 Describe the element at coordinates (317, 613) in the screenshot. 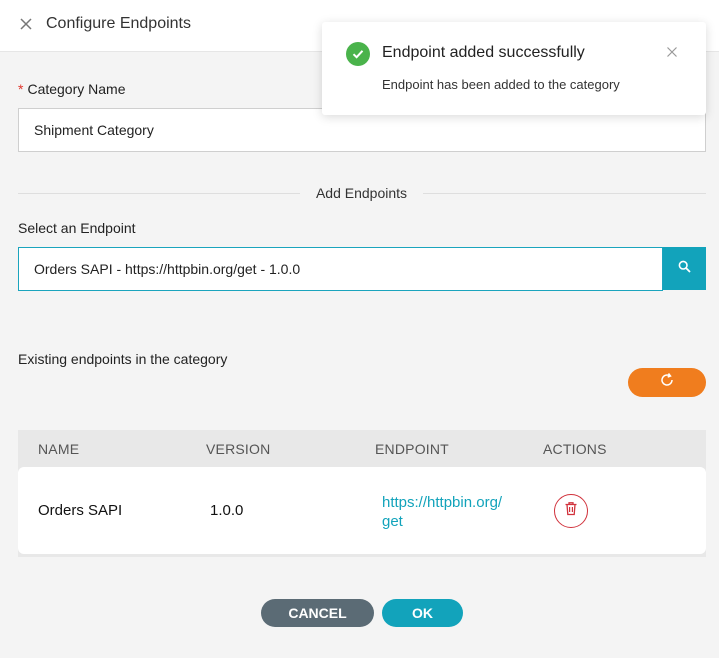

I see `cancel-button: Cancel` at that location.